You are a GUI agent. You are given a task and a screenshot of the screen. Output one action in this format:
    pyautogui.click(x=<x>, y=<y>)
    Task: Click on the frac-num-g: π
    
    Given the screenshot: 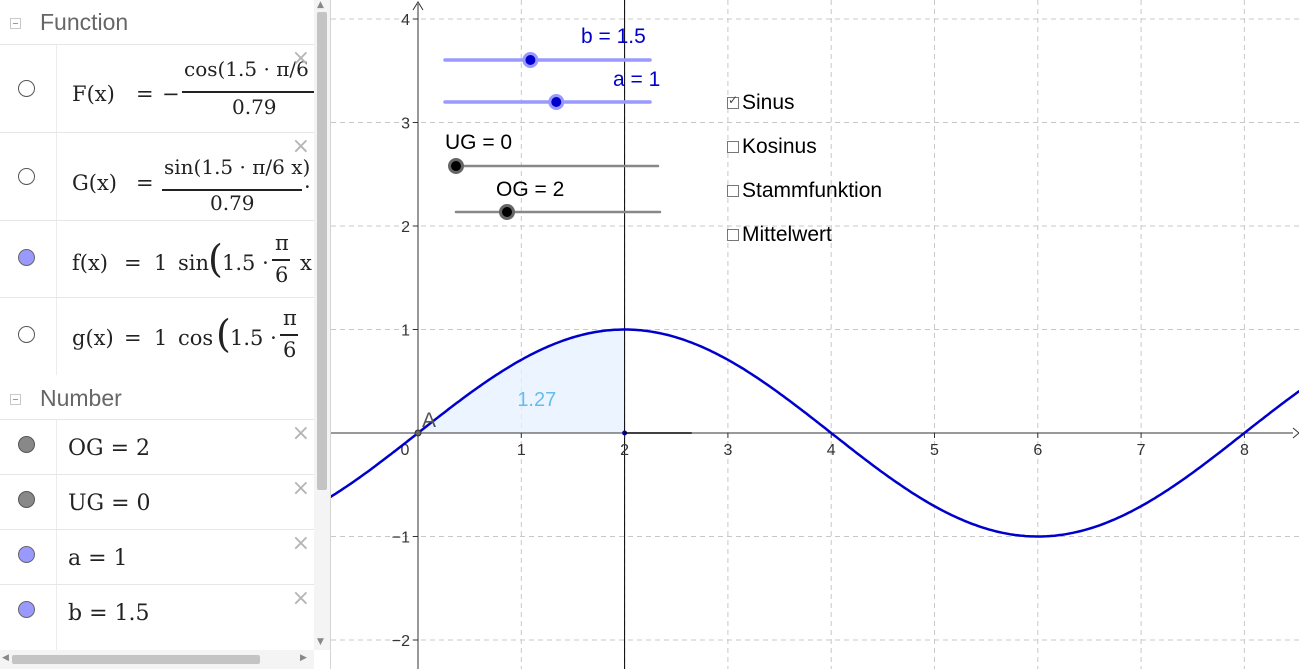 What is the action you would take?
    pyautogui.click(x=290, y=318)
    